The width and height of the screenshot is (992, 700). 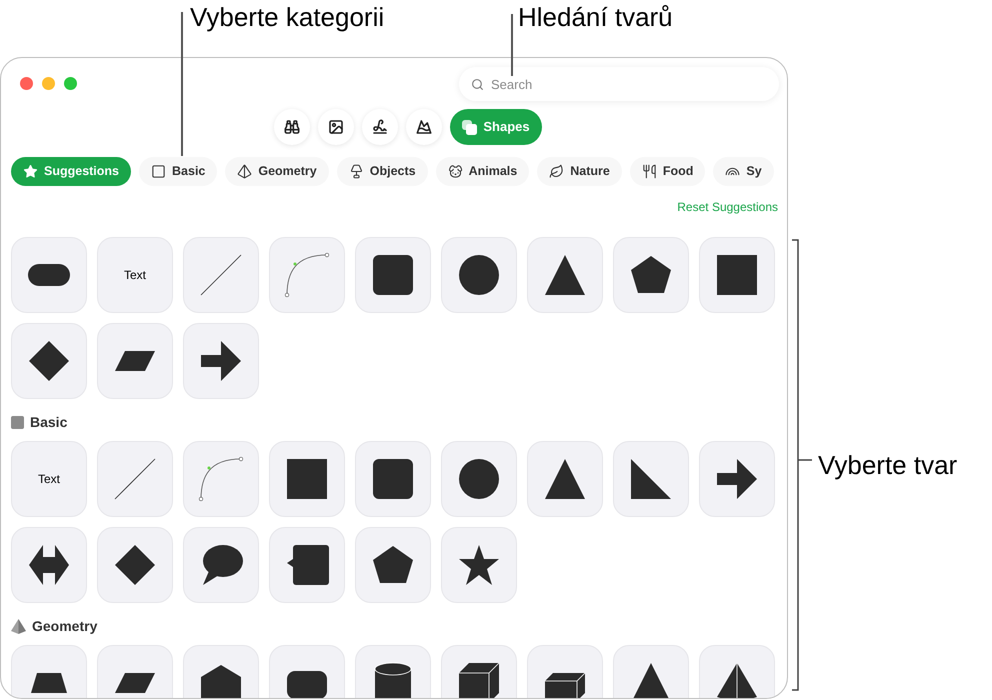 I want to click on pill-icon, so click(x=49, y=275).